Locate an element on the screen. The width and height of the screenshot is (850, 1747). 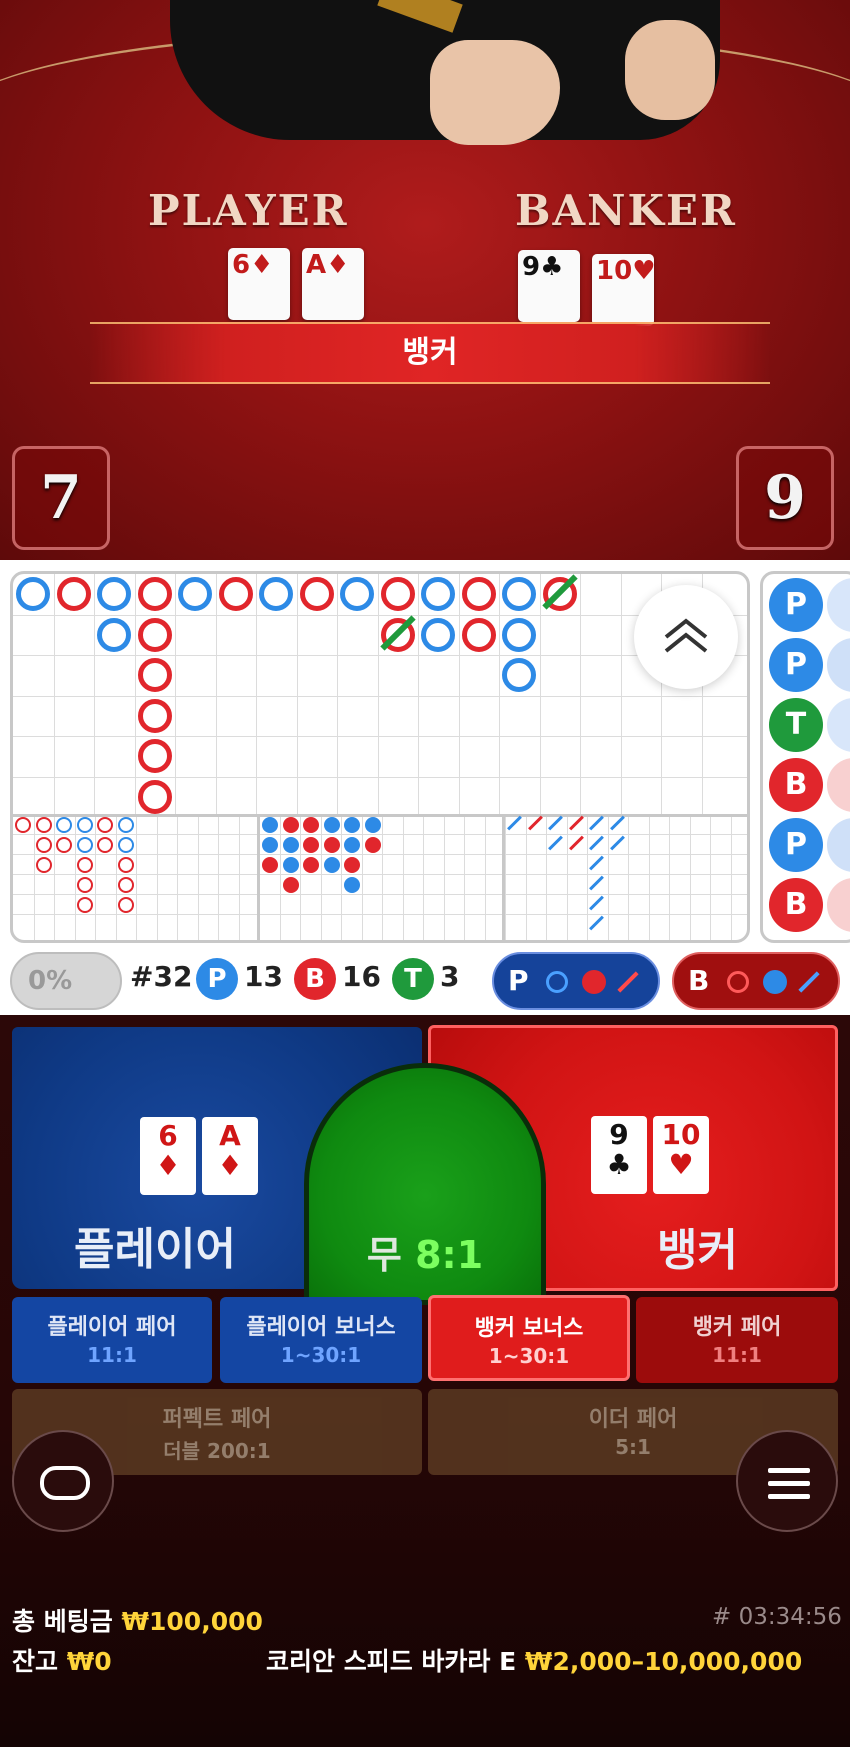
bead-road-item-partial is located at coordinates (838, 785).